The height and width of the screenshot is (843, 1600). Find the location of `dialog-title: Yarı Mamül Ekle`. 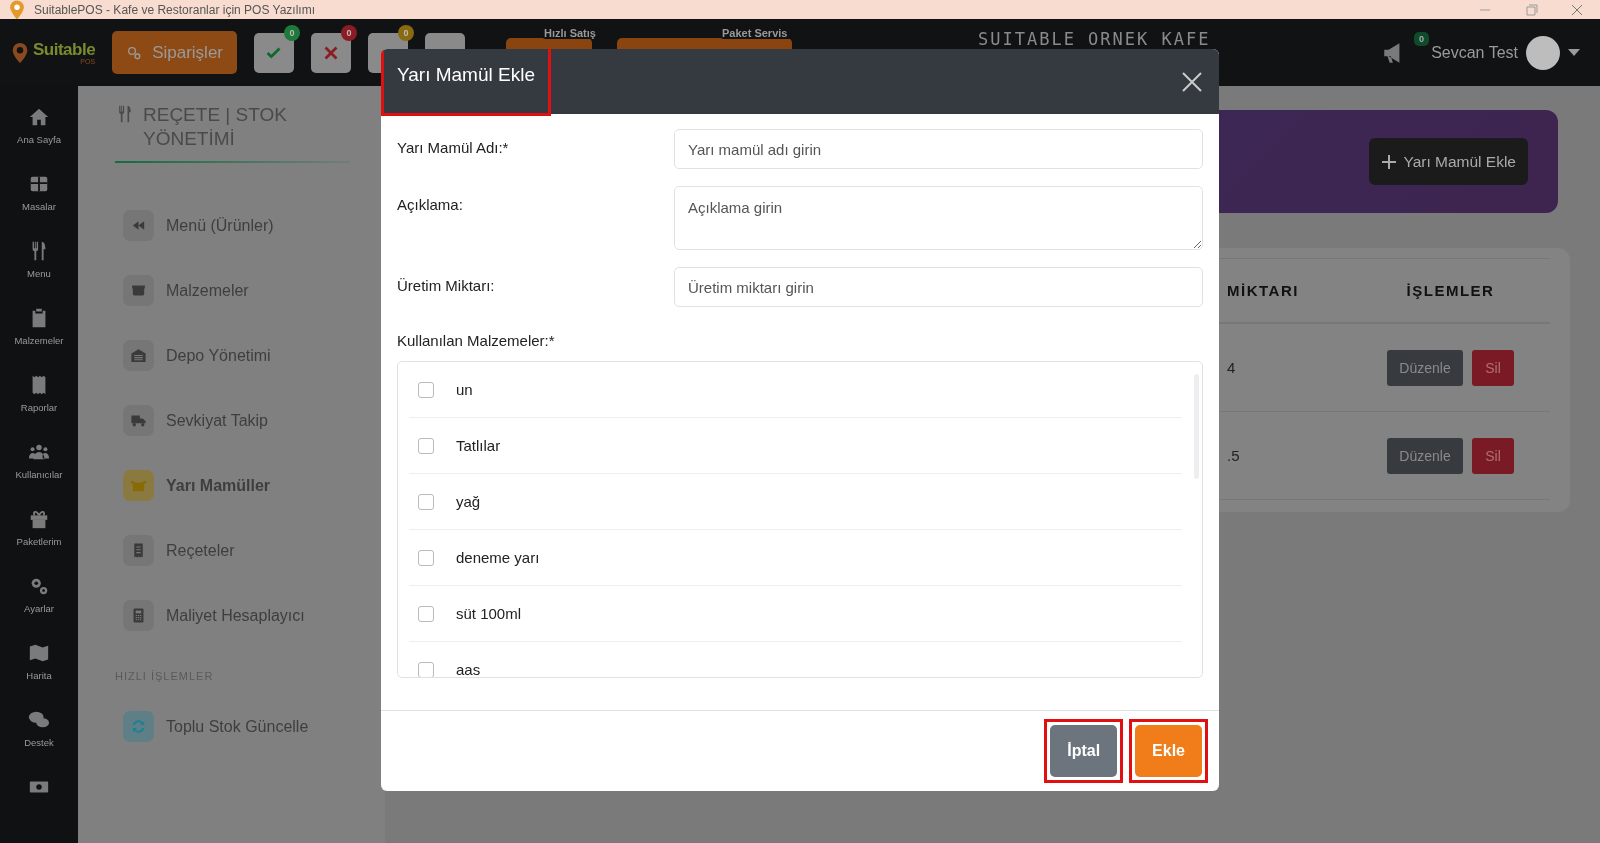

dialog-title: Yarı Mamül Ekle is located at coordinates (466, 82).